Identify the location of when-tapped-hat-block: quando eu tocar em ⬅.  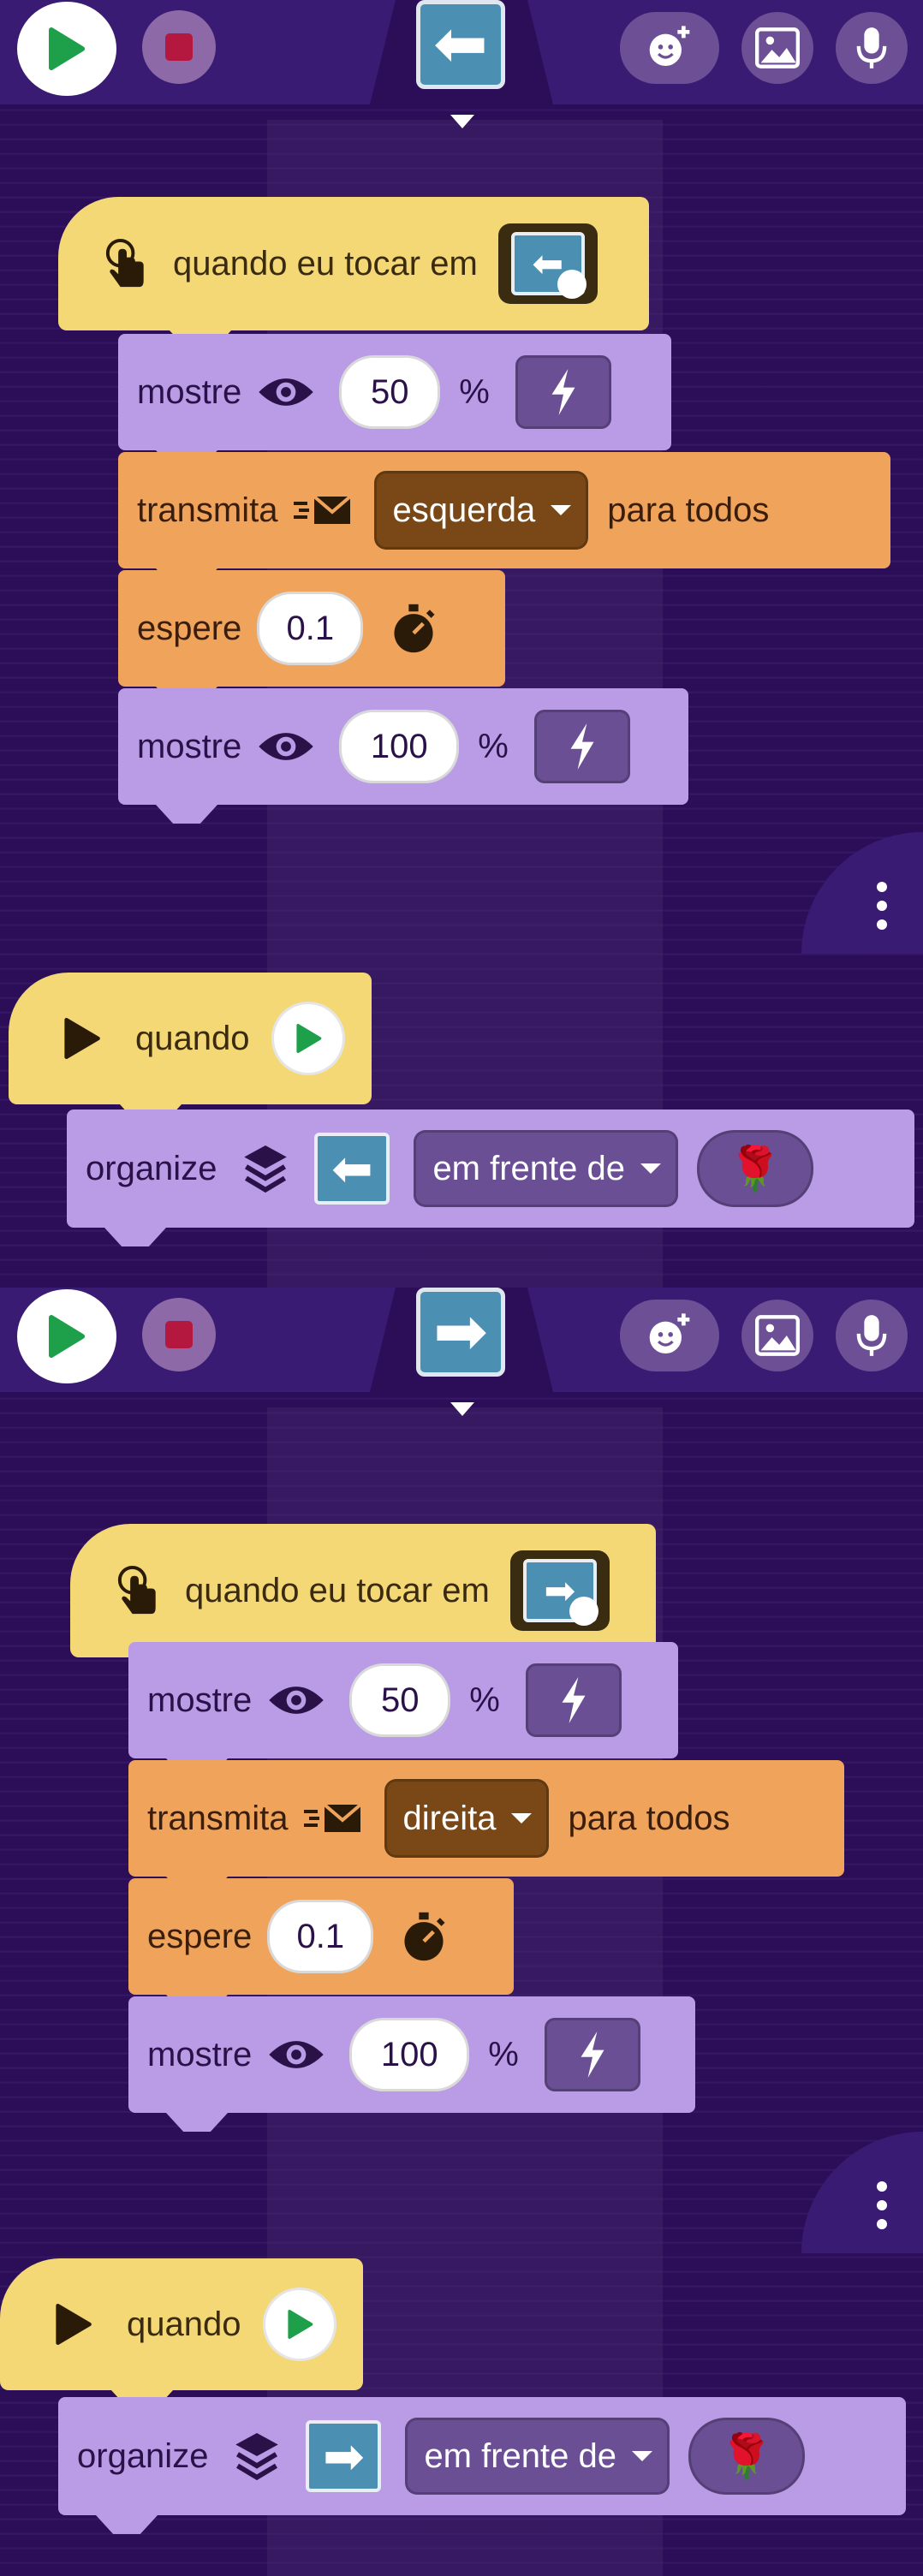
(353, 273).